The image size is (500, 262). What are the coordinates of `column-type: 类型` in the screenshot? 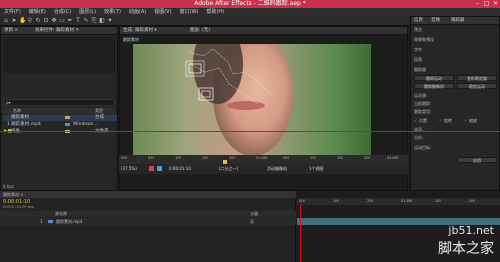 It's located at (99, 111).